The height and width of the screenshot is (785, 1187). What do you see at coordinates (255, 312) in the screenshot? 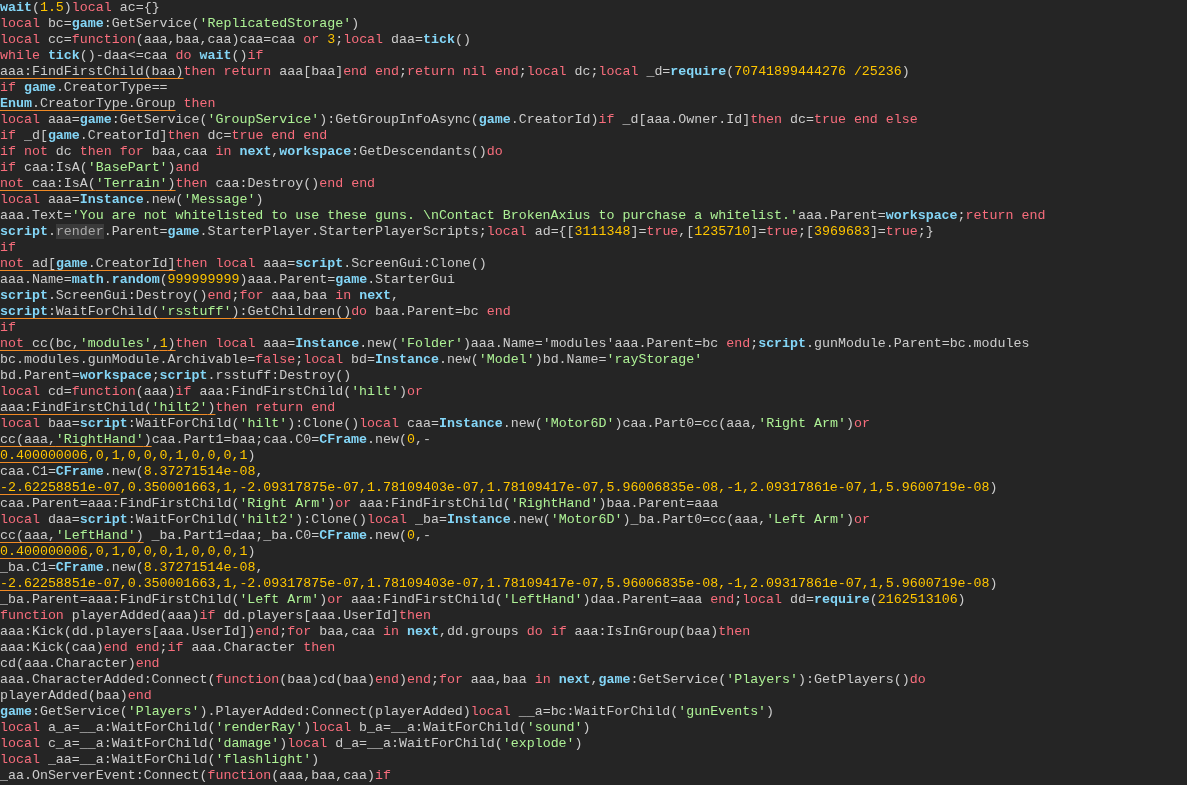
I see `code-line: script:WaitForChild('rsstuff'):GetChildren()do baa.Parent=bc end` at bounding box center [255, 312].